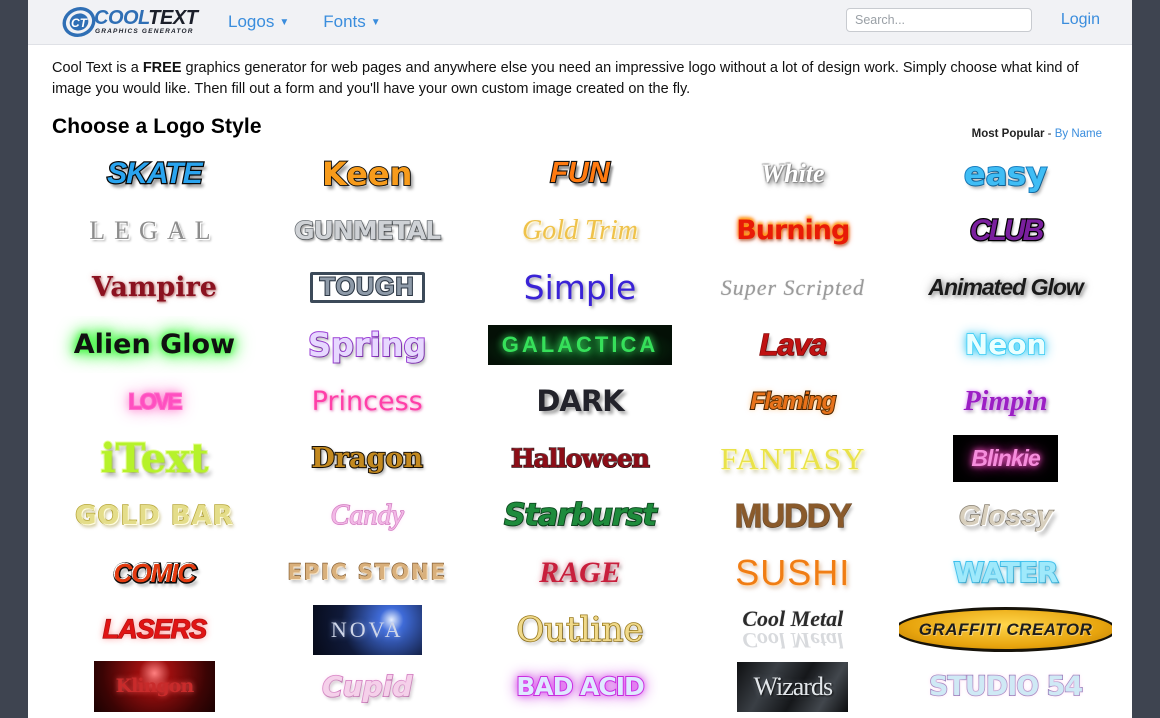 Image resolution: width=1160 pixels, height=718 pixels. Describe the element at coordinates (1005, 629) in the screenshot. I see `logo-style-graffiti-creator: GRAFFITI CREATOR` at that location.